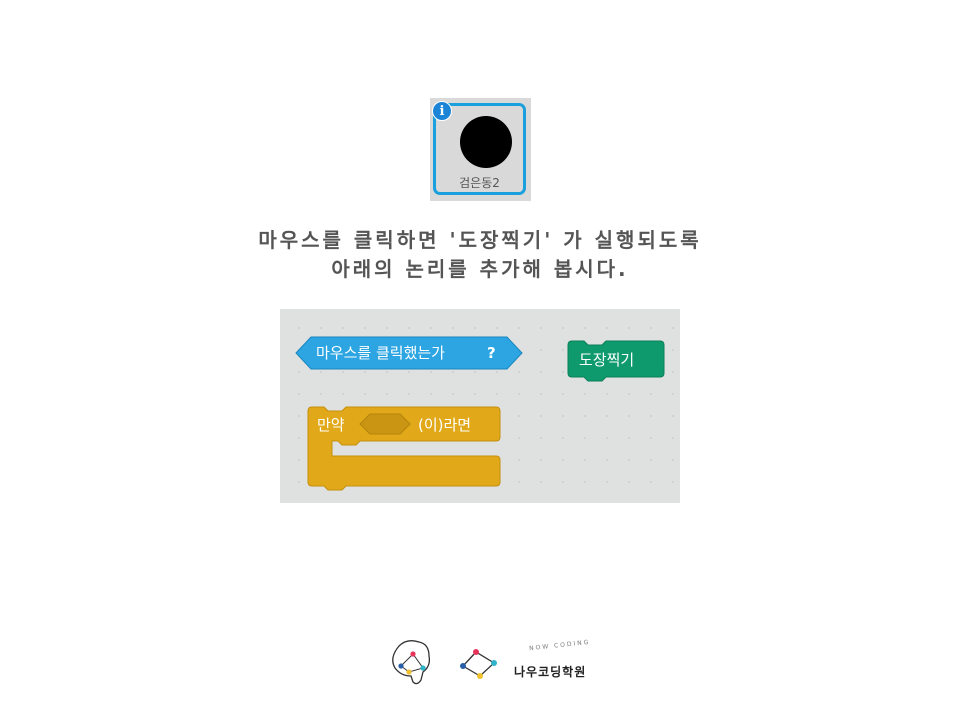 Image resolution: width=960 pixels, height=720 pixels. Describe the element at coordinates (404, 448) in the screenshot. I see `if-then-block: 만약 (이)라면` at that location.